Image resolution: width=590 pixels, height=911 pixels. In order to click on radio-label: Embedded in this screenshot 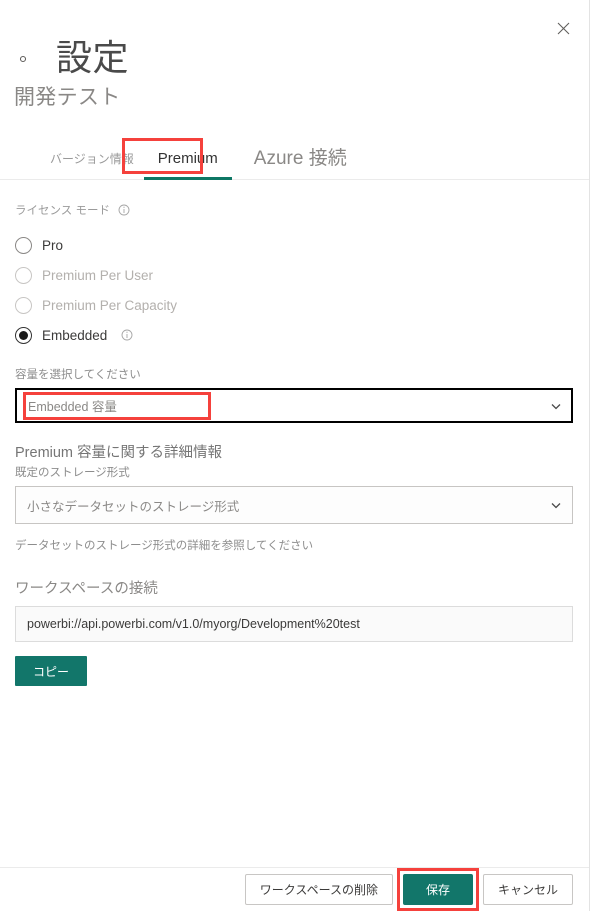, I will do `click(75, 335)`.